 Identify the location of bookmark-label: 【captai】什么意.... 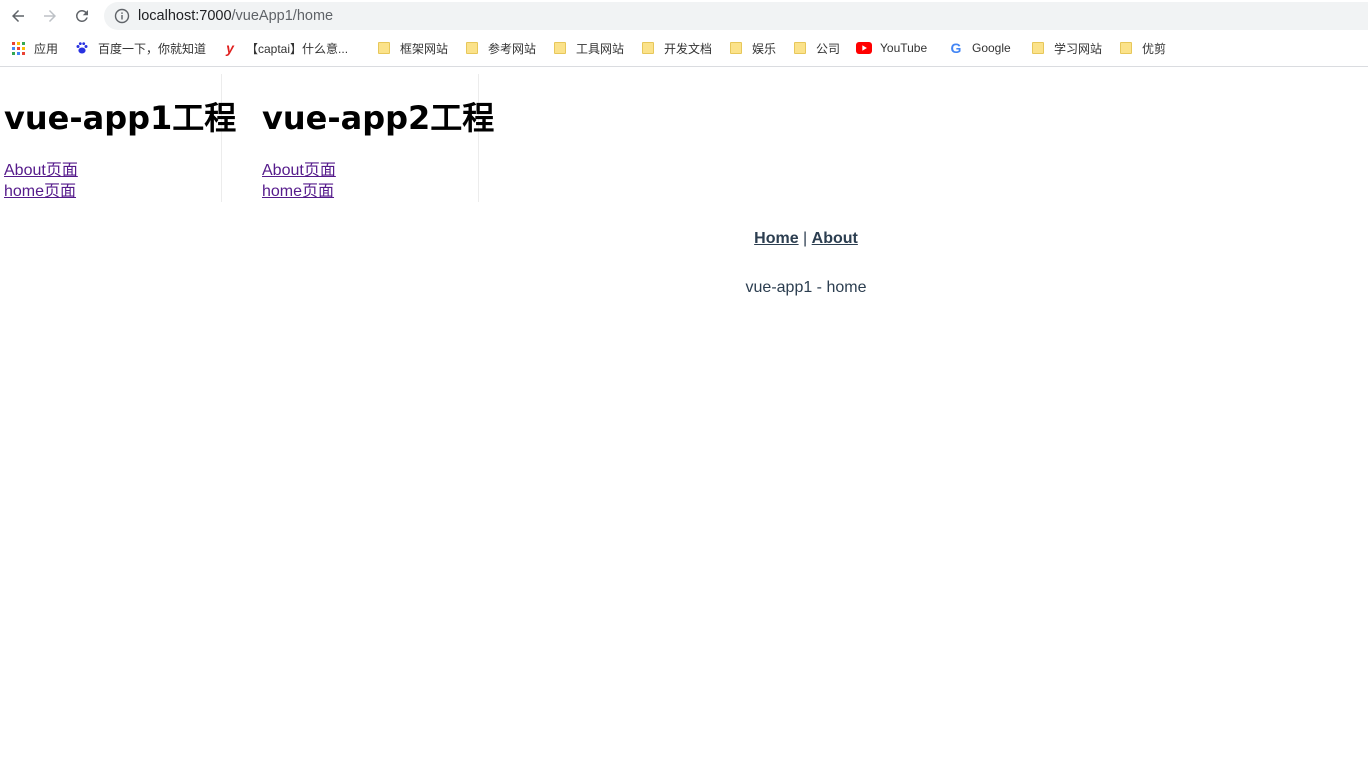
(297, 48).